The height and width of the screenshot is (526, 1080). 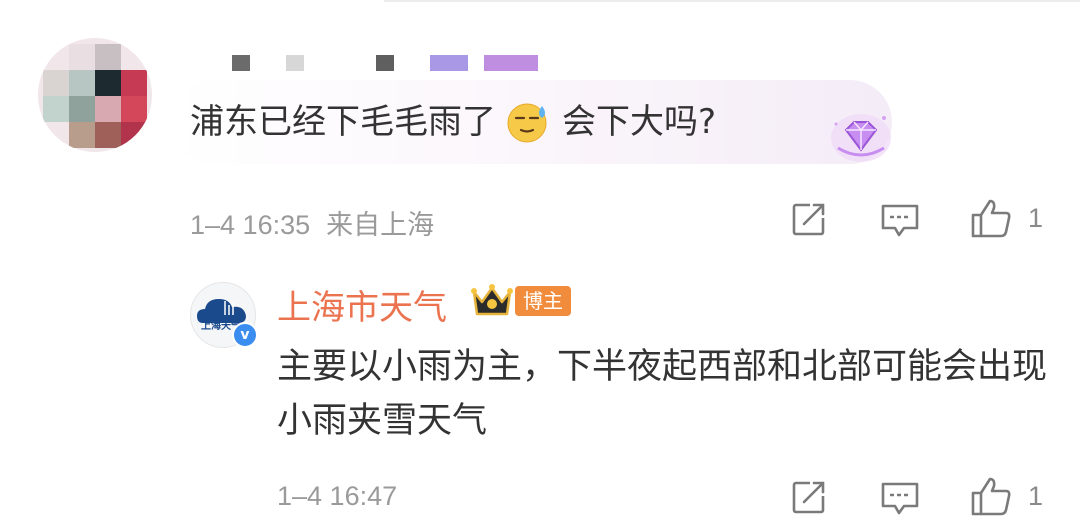 I want to click on reply-like-icon, so click(x=991, y=496).